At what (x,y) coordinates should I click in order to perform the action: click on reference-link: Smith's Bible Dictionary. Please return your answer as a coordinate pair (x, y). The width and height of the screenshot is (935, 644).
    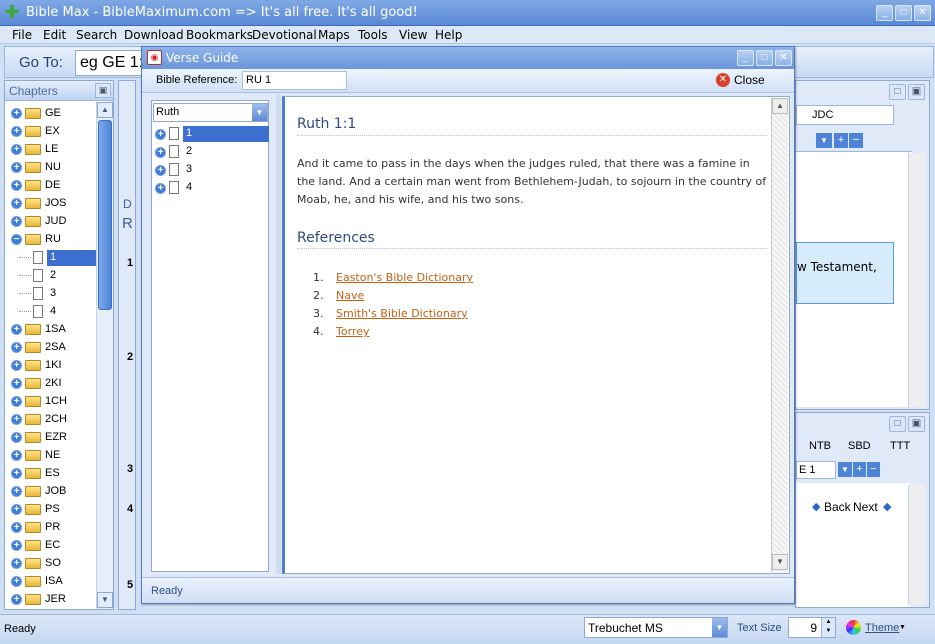
    Looking at the image, I should click on (402, 313).